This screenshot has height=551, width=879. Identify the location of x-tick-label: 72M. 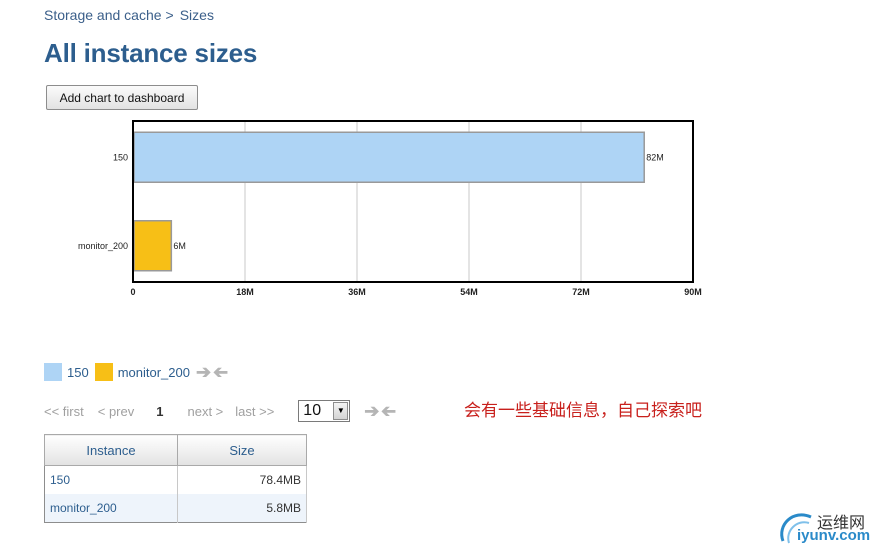
(581, 292).